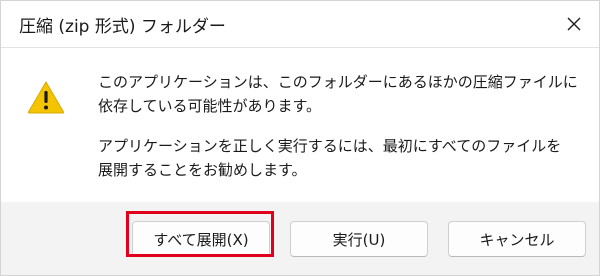 The image size is (600, 276). What do you see at coordinates (202, 170) in the screenshot?
I see `recommendation-message-line2: 展開することをお勧めします。` at bounding box center [202, 170].